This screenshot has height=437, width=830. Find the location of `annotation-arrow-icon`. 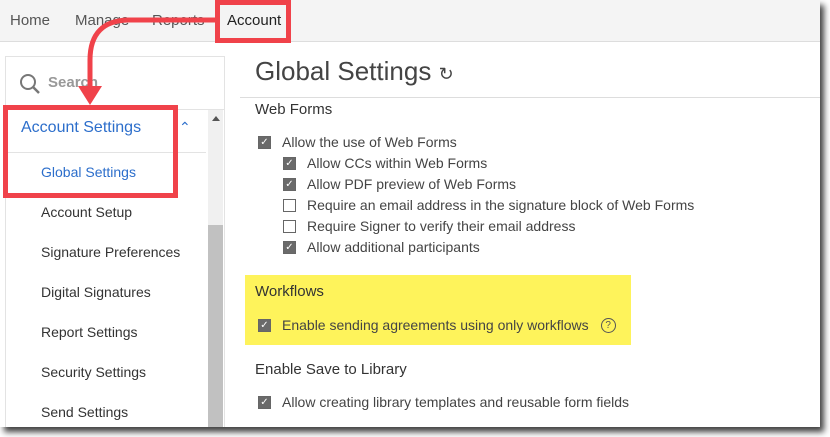

annotation-arrow-icon is located at coordinates (147, 61).